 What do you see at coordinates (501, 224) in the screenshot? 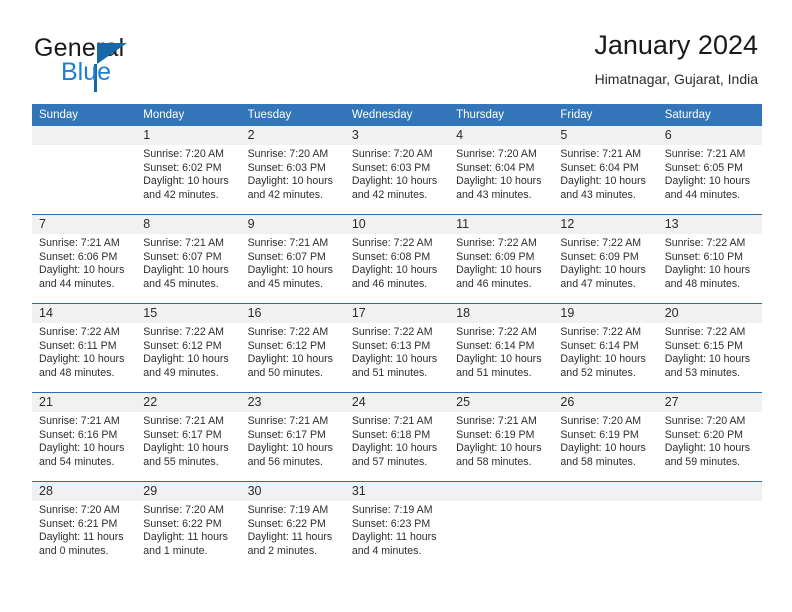
I see `day-number-11: 11` at bounding box center [501, 224].